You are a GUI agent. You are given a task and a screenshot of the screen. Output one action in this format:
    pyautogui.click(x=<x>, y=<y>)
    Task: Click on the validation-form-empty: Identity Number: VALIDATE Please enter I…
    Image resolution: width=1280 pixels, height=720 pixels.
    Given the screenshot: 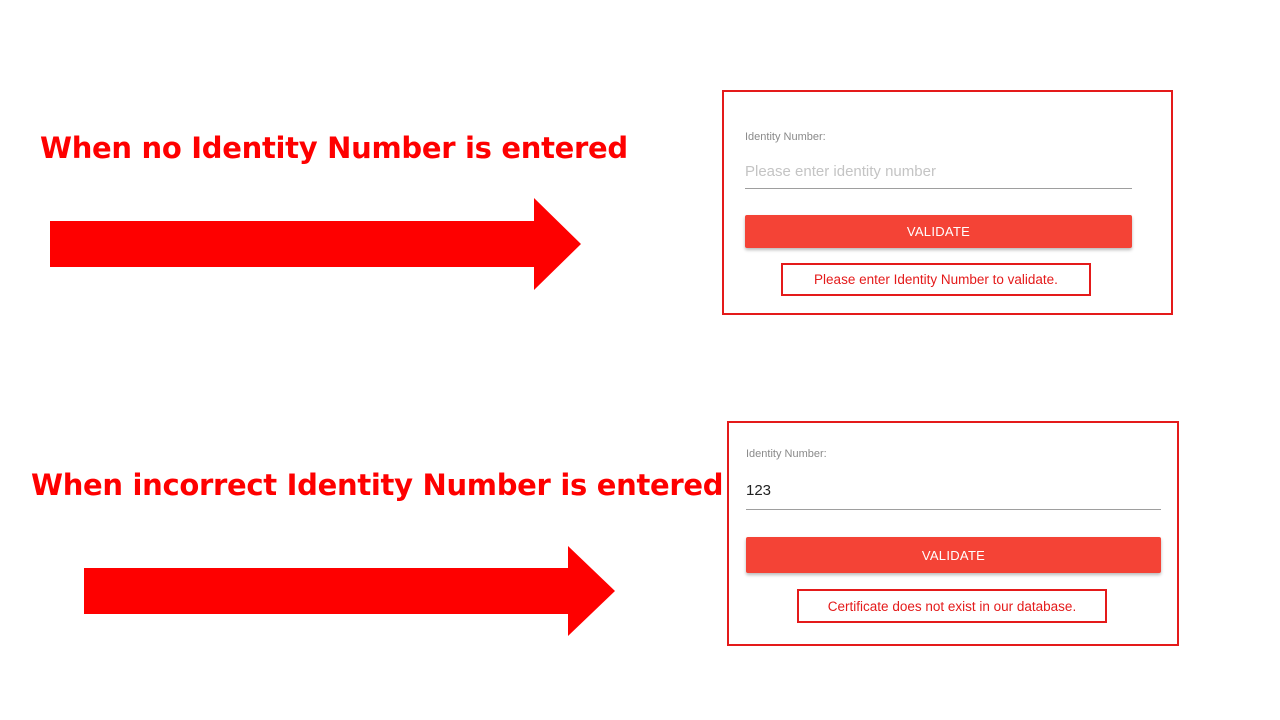 What is the action you would take?
    pyautogui.click(x=947, y=202)
    